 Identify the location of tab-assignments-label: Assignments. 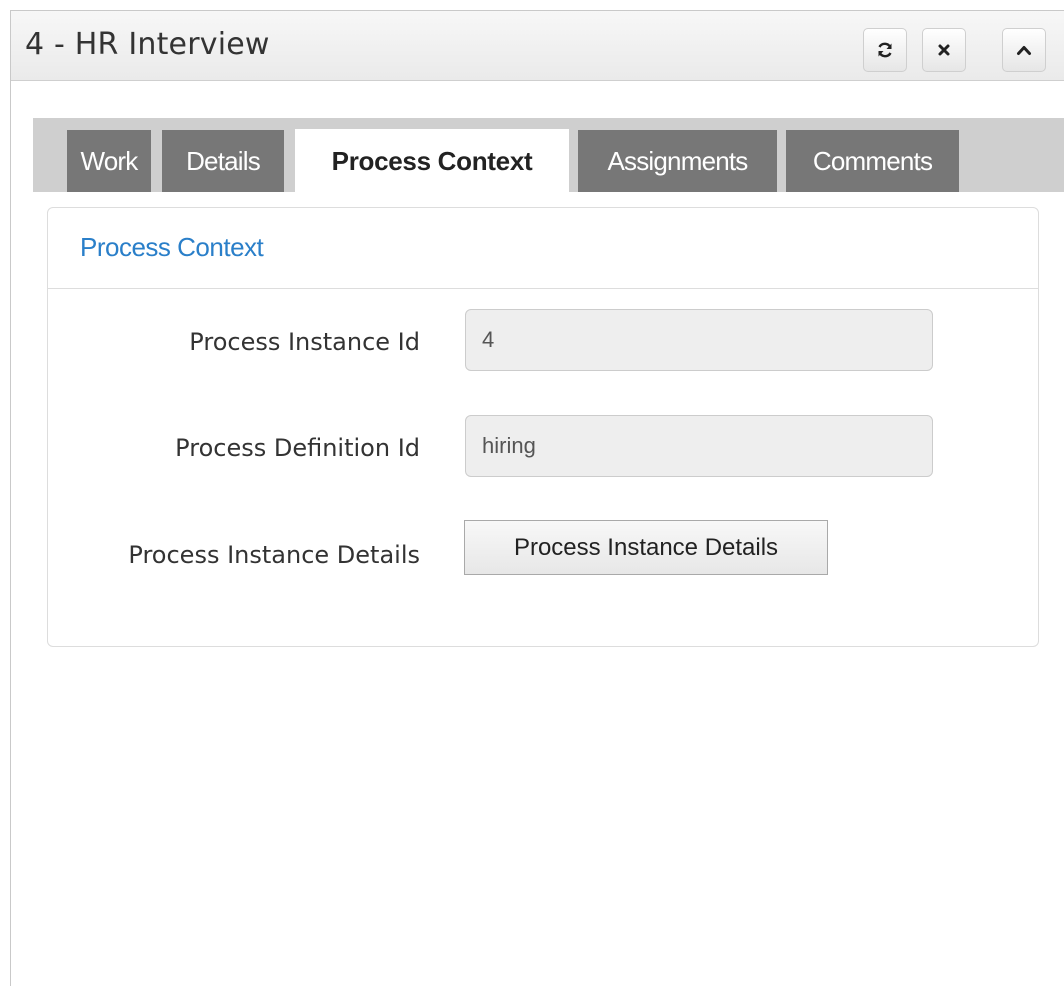
(677, 160).